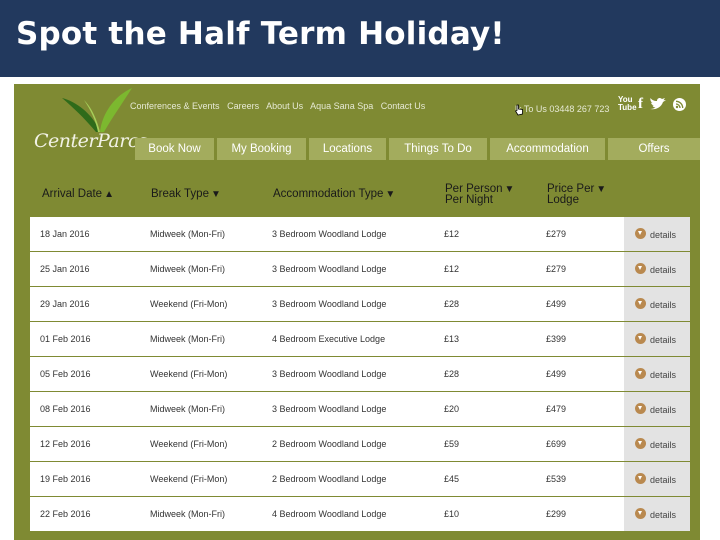  What do you see at coordinates (284, 106) in the screenshot?
I see `top-link-about: About Us` at bounding box center [284, 106].